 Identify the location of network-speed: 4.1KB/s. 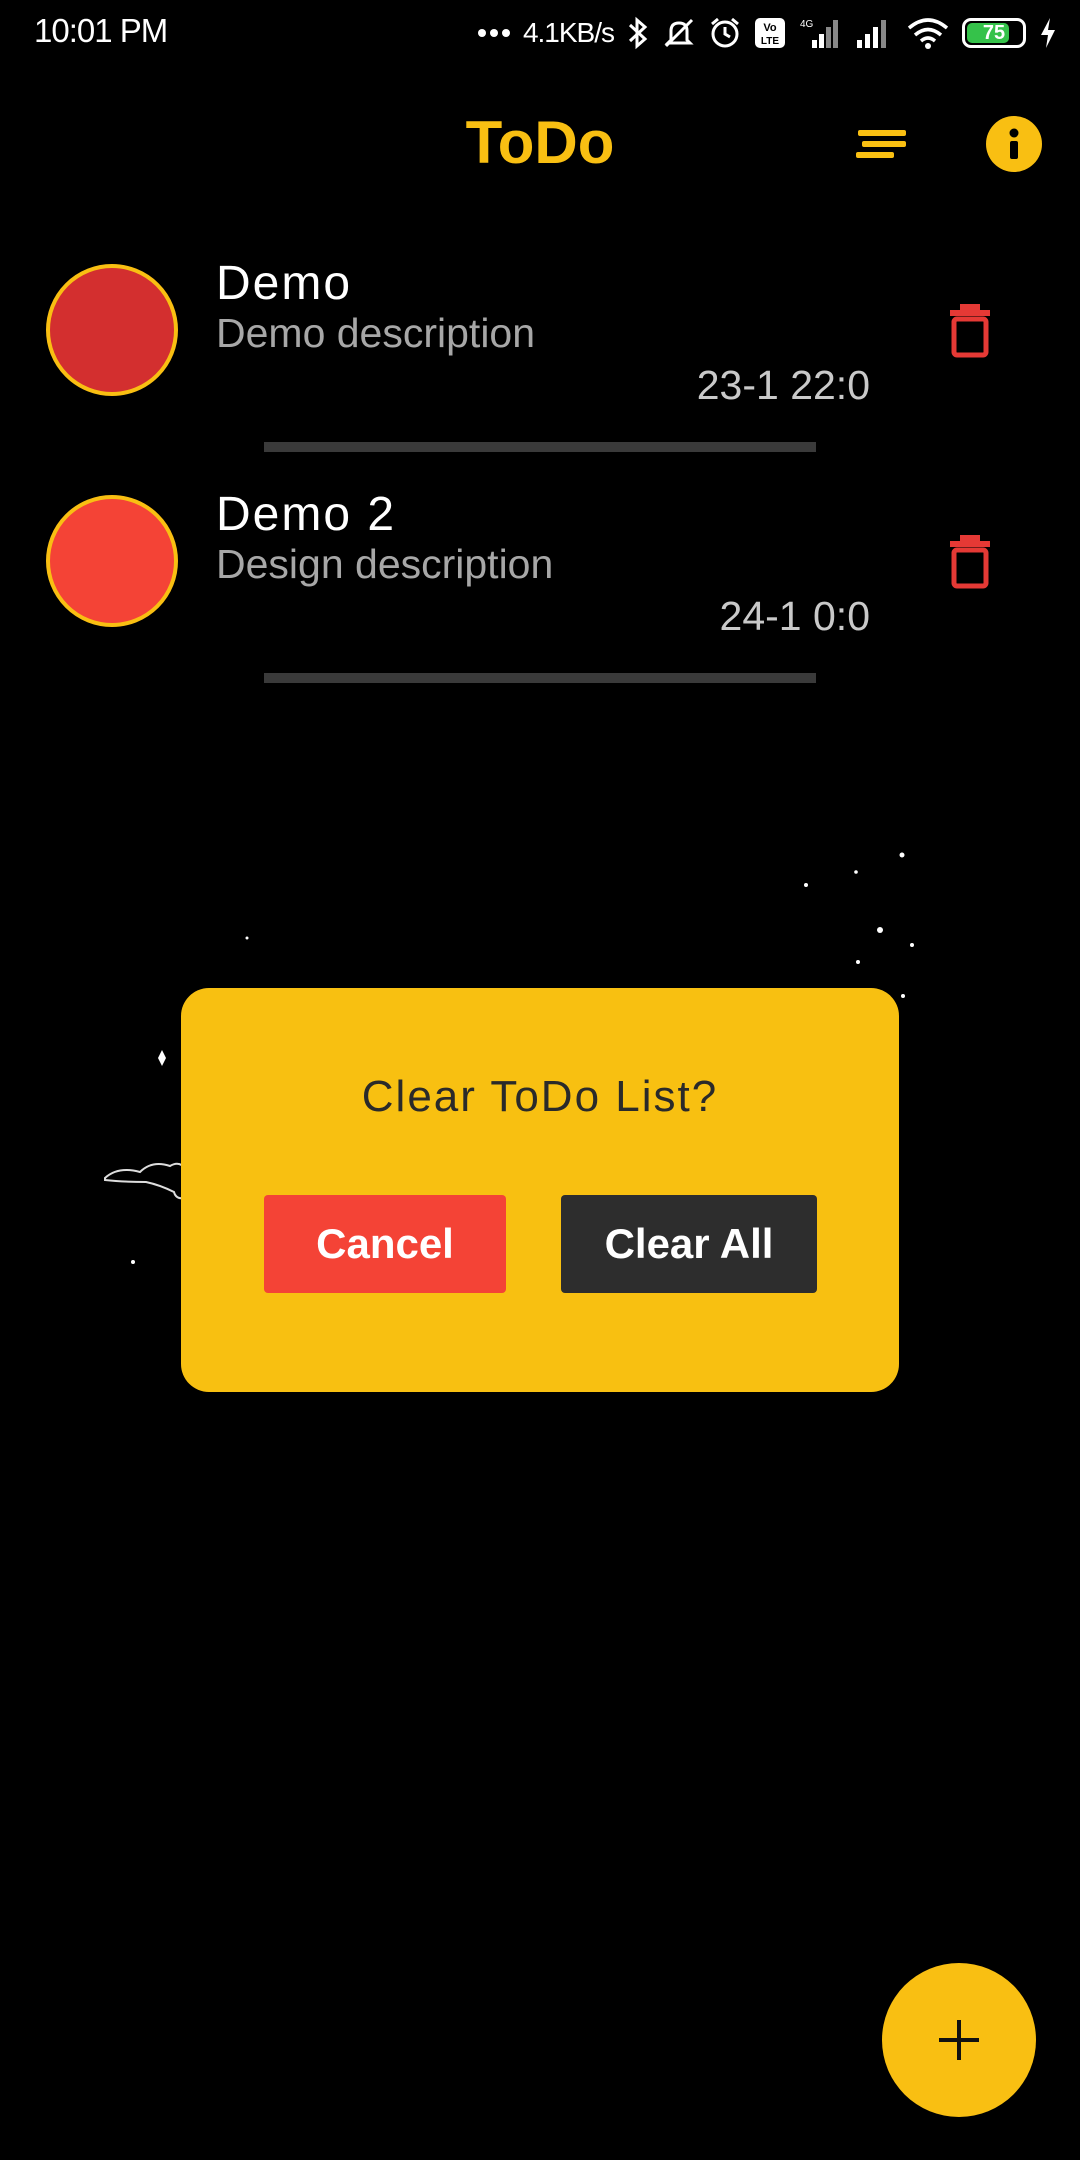
(568, 32).